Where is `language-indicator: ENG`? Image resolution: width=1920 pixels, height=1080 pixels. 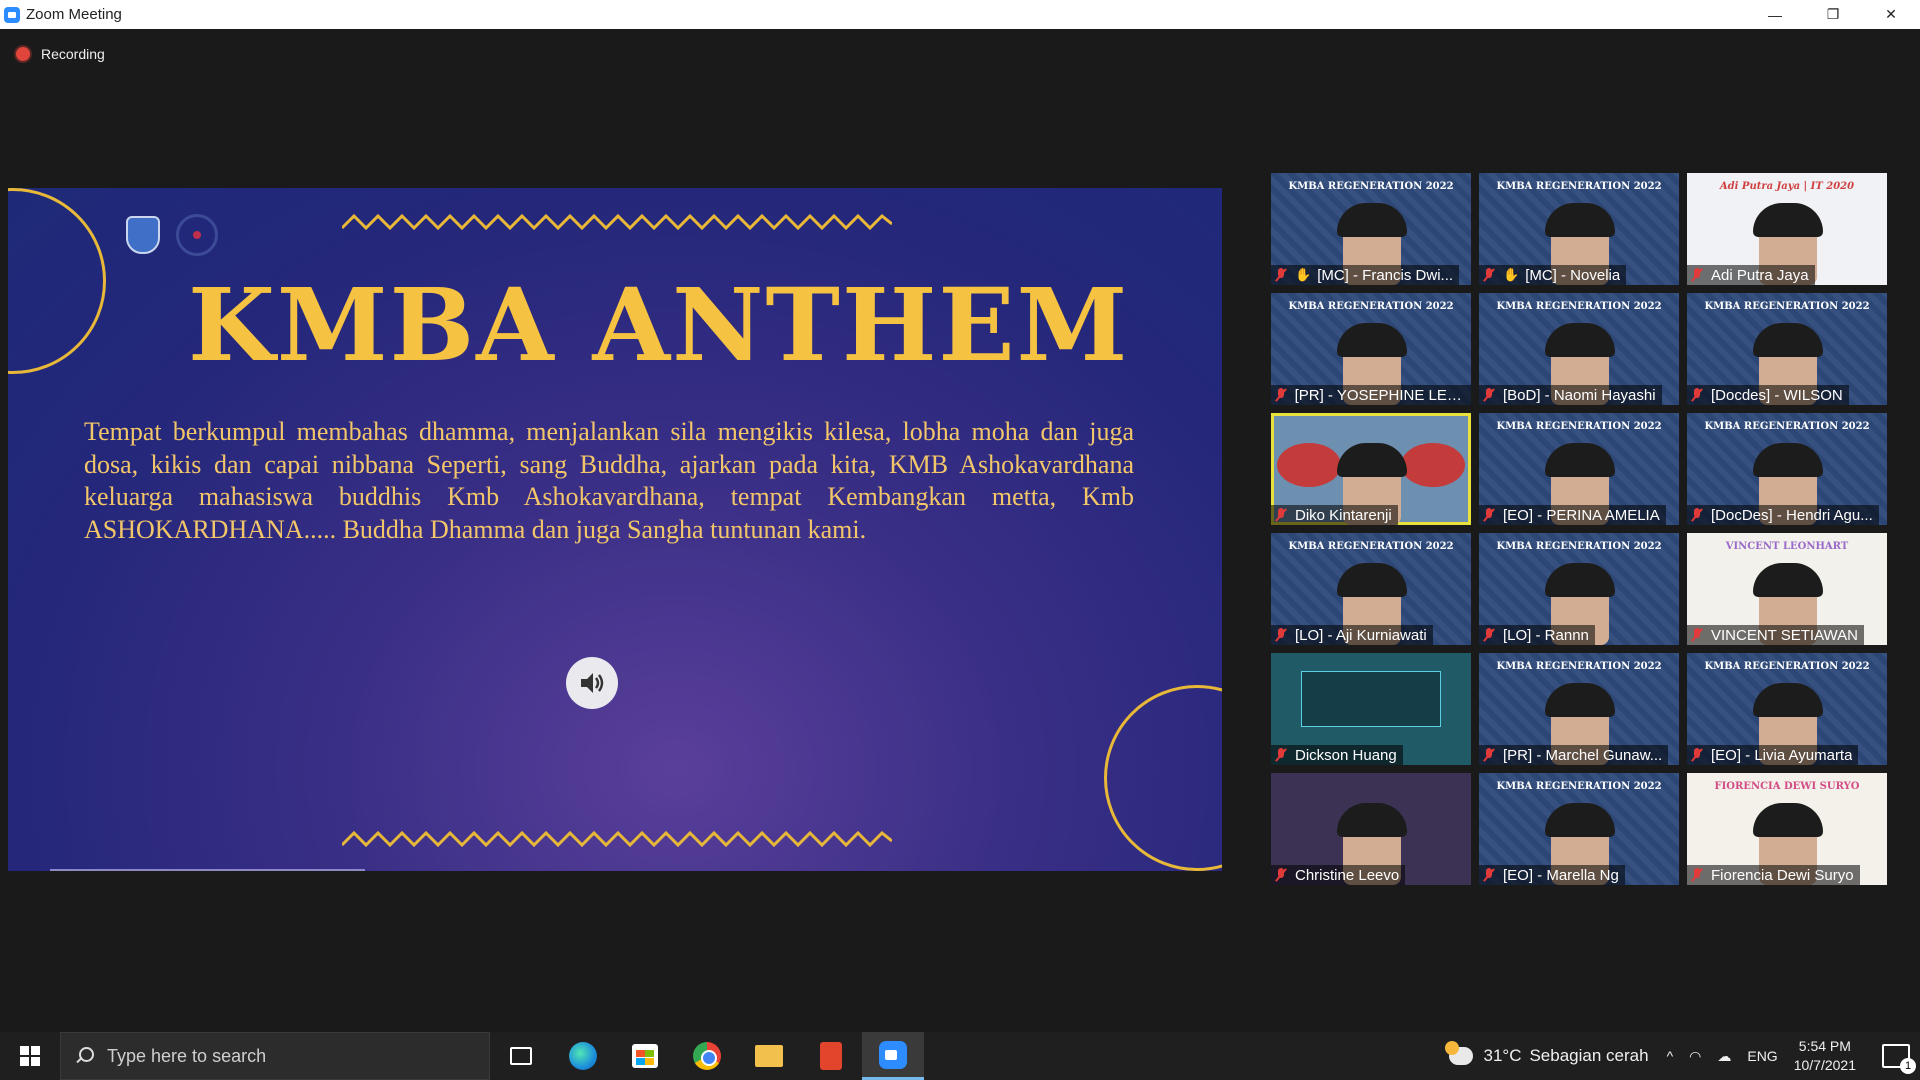 language-indicator: ENG is located at coordinates (1762, 1056).